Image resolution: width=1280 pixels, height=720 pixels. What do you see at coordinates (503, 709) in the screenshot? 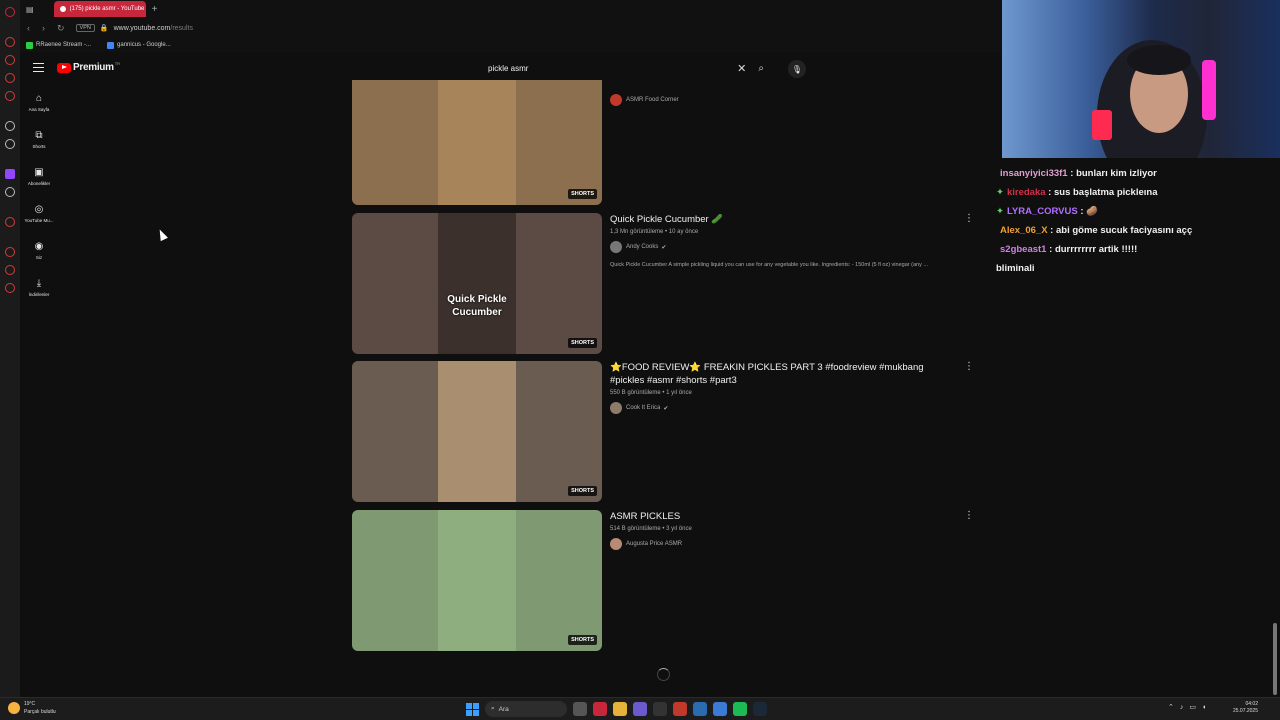
I see `taskbar-search-label: Ara` at bounding box center [503, 709].